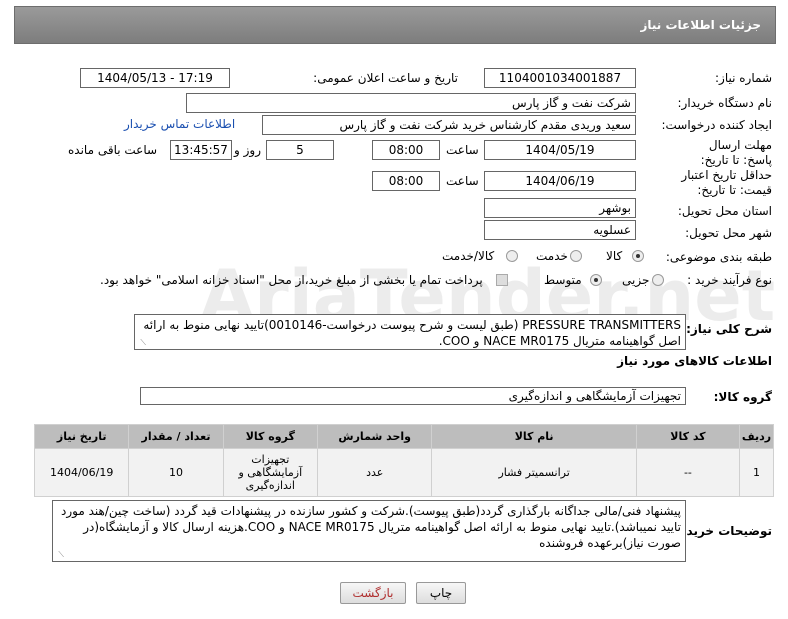  I want to click on province-label: استان محل تحویل:, so click(724, 211).